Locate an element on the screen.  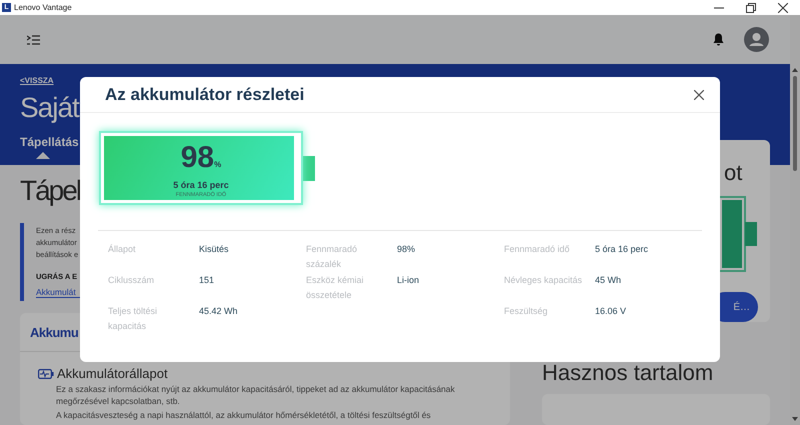
remaining-time: 5 óra 16 perc is located at coordinates (201, 185).